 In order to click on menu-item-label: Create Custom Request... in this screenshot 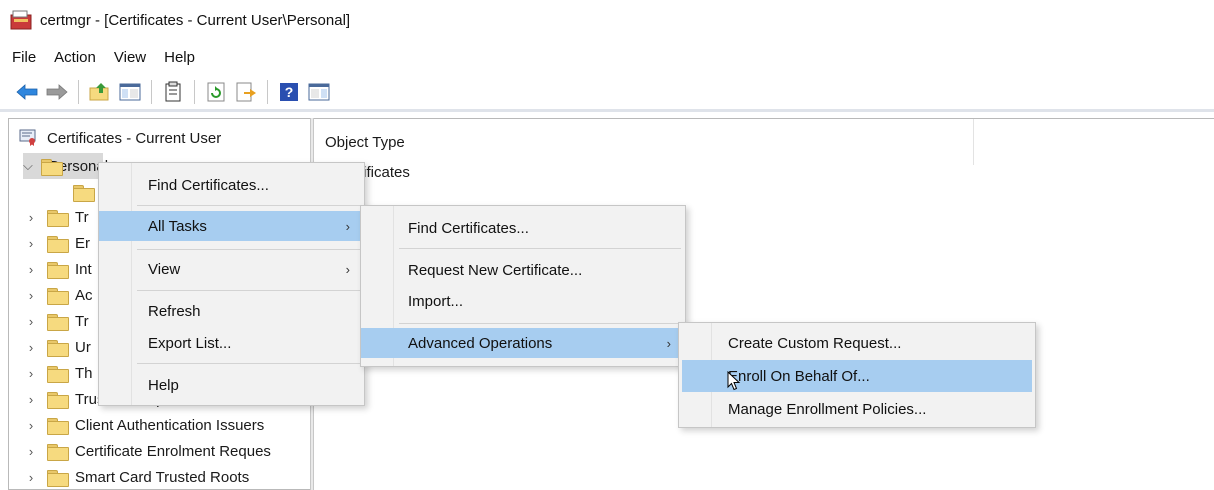, I will do `click(815, 343)`.